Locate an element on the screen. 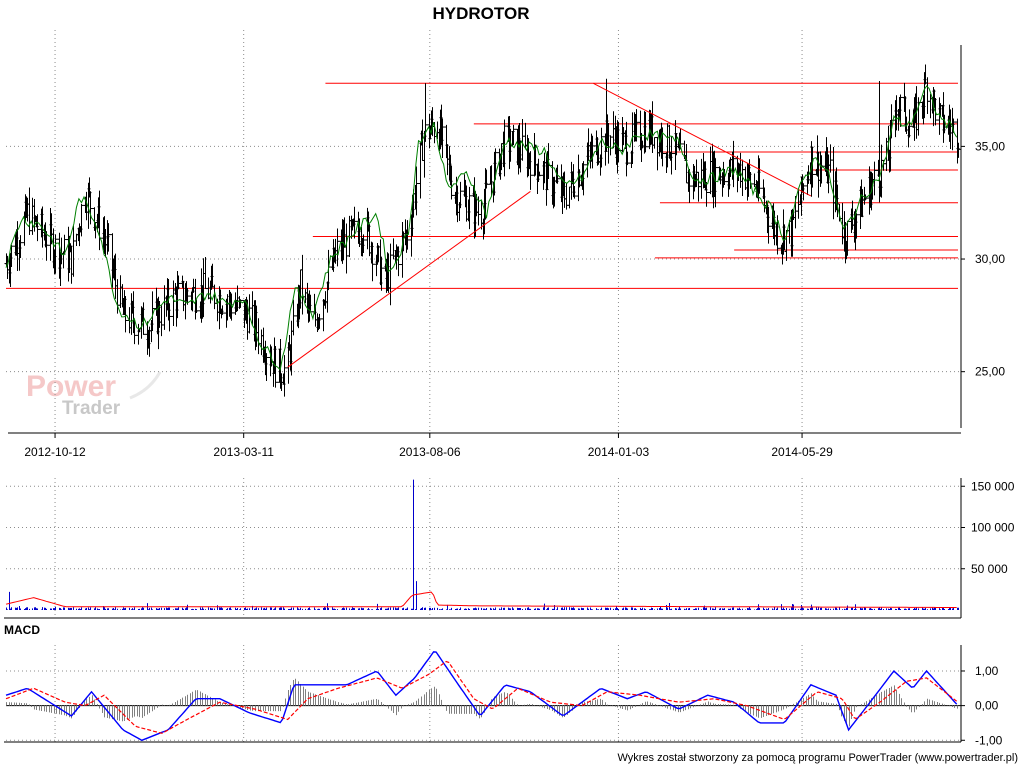  date-tick-label: 2013-08-06 is located at coordinates (430, 452).